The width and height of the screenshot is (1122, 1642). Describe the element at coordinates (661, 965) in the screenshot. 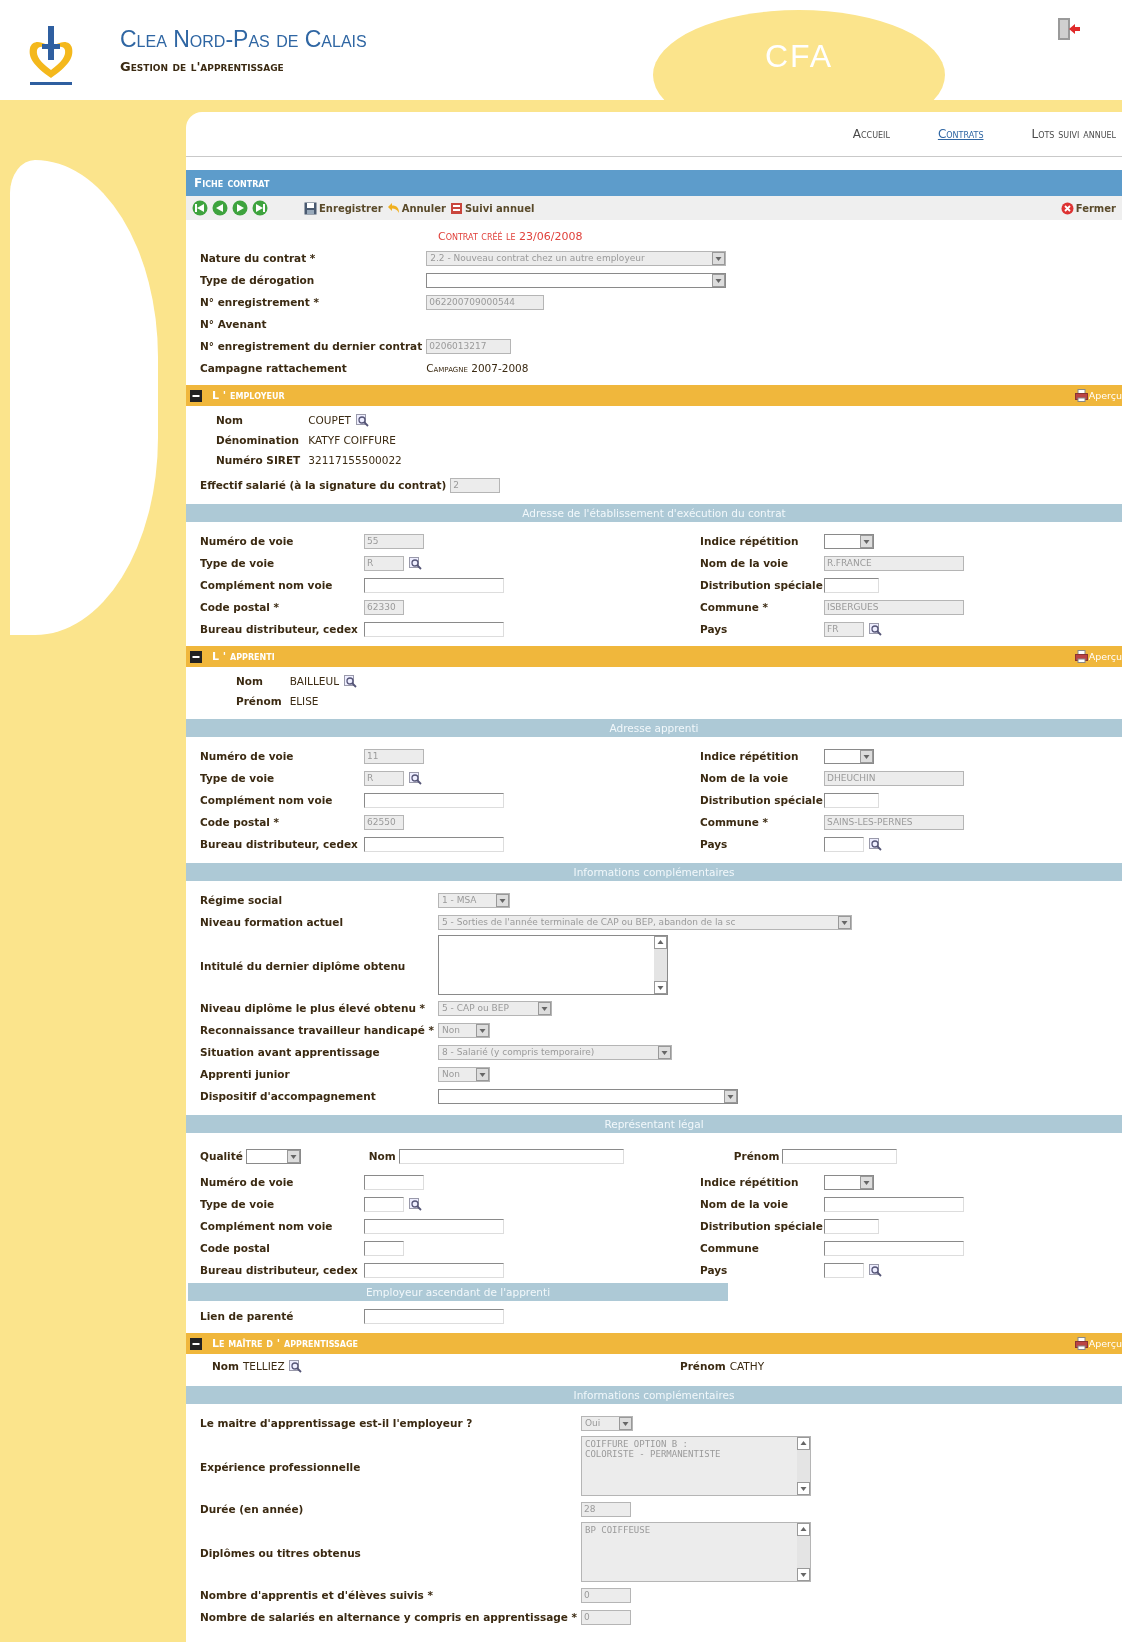

I see `scrollbar` at that location.